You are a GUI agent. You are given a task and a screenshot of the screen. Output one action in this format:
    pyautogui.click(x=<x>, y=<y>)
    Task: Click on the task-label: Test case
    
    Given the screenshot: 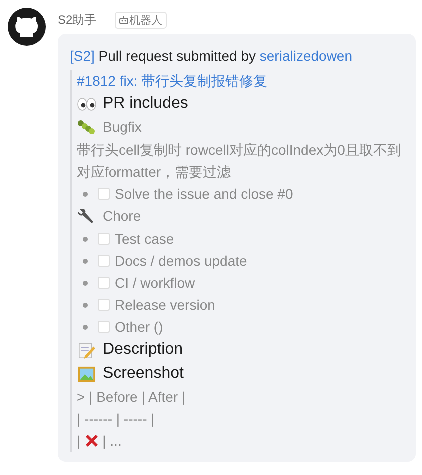 What is the action you would take?
    pyautogui.click(x=144, y=239)
    